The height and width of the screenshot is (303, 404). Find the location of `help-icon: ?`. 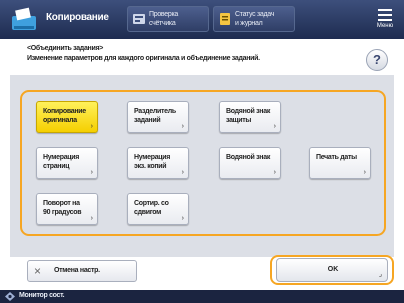

help-icon: ? is located at coordinates (377, 59).